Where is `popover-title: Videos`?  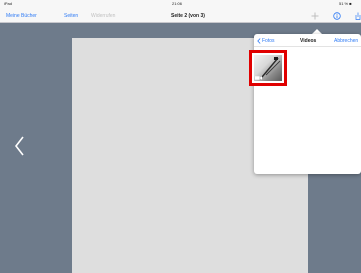 popover-title: Videos is located at coordinates (308, 41).